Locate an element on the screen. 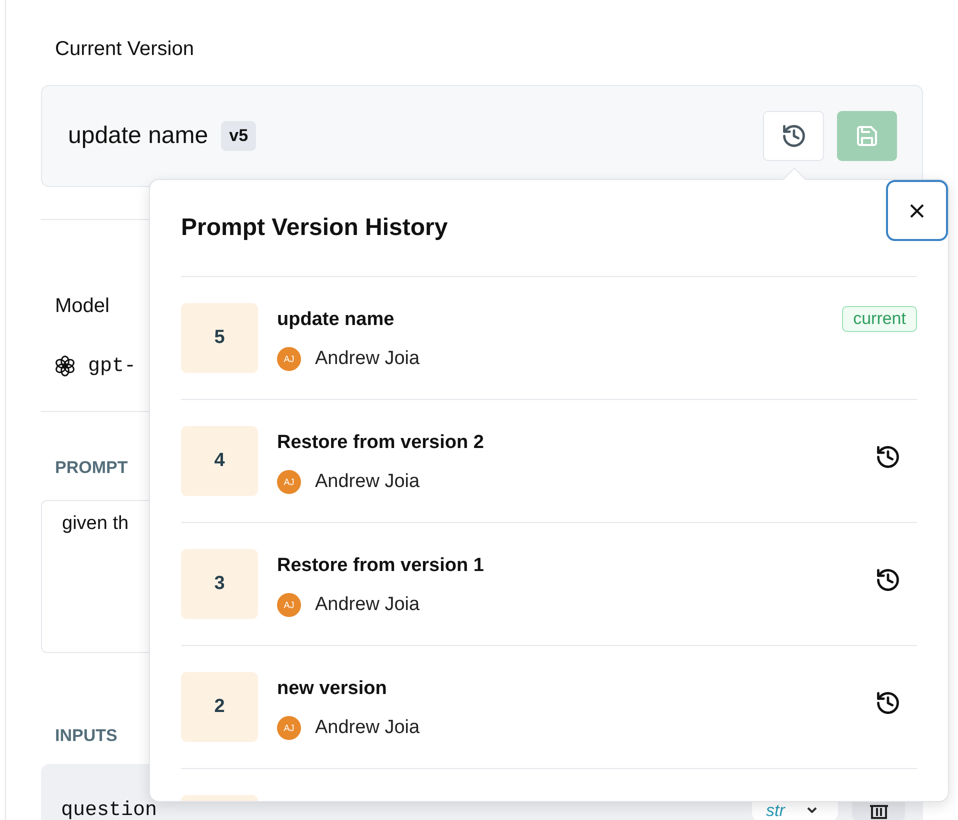 Image resolution: width=958 pixels, height=820 pixels. prompt-label: PROMPT is located at coordinates (91, 468).